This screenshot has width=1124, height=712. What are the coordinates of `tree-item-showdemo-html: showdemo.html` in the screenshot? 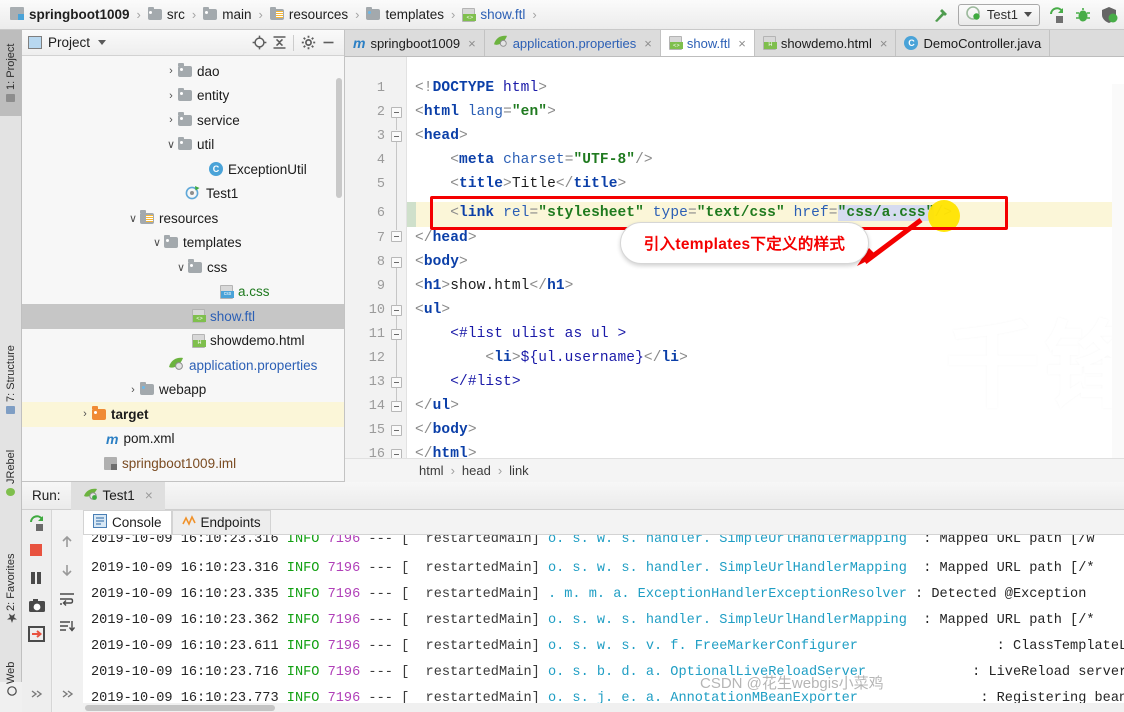 It's located at (266, 341).